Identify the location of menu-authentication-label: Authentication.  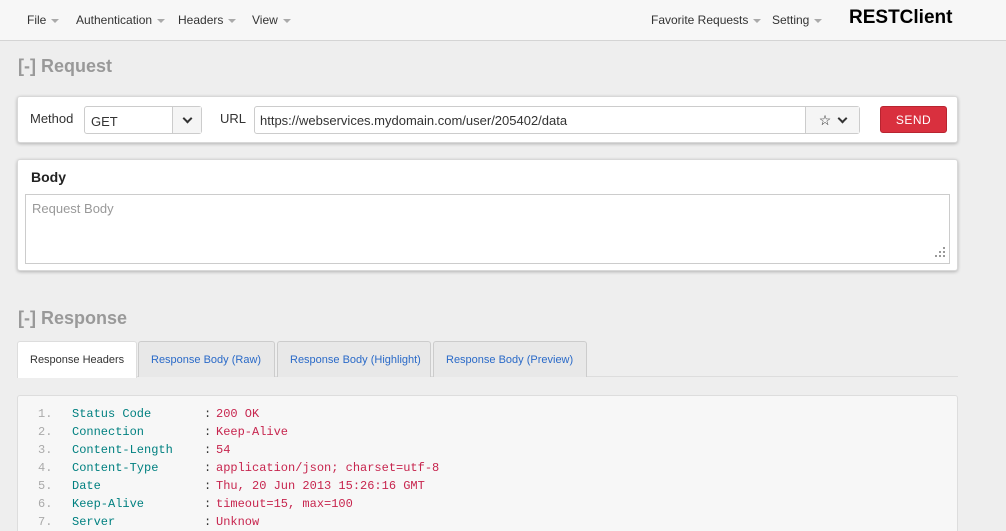
(114, 20).